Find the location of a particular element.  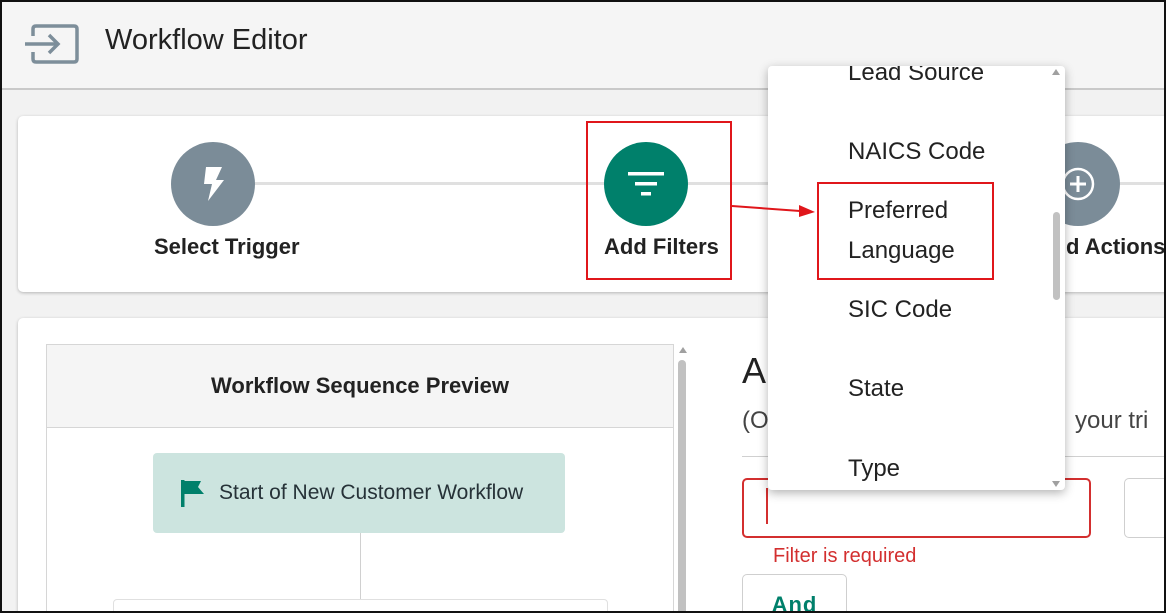

plus-icon is located at coordinates (1078, 184).